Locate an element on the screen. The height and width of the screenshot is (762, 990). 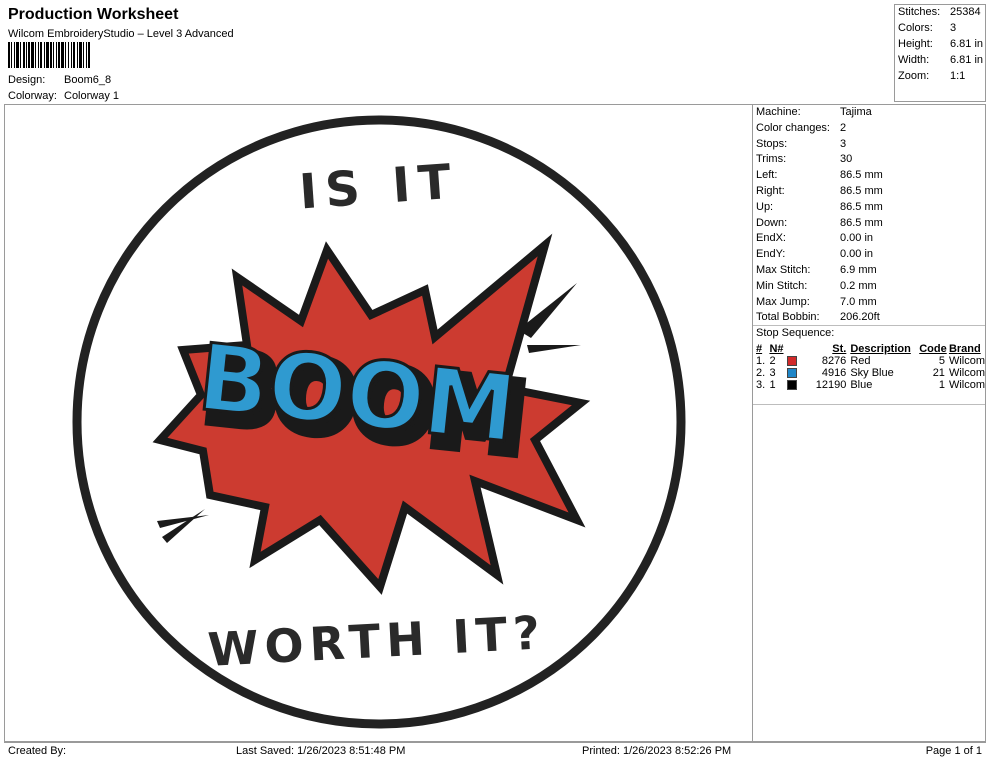
machine-info-value: 7.0 mm is located at coordinates (858, 301).